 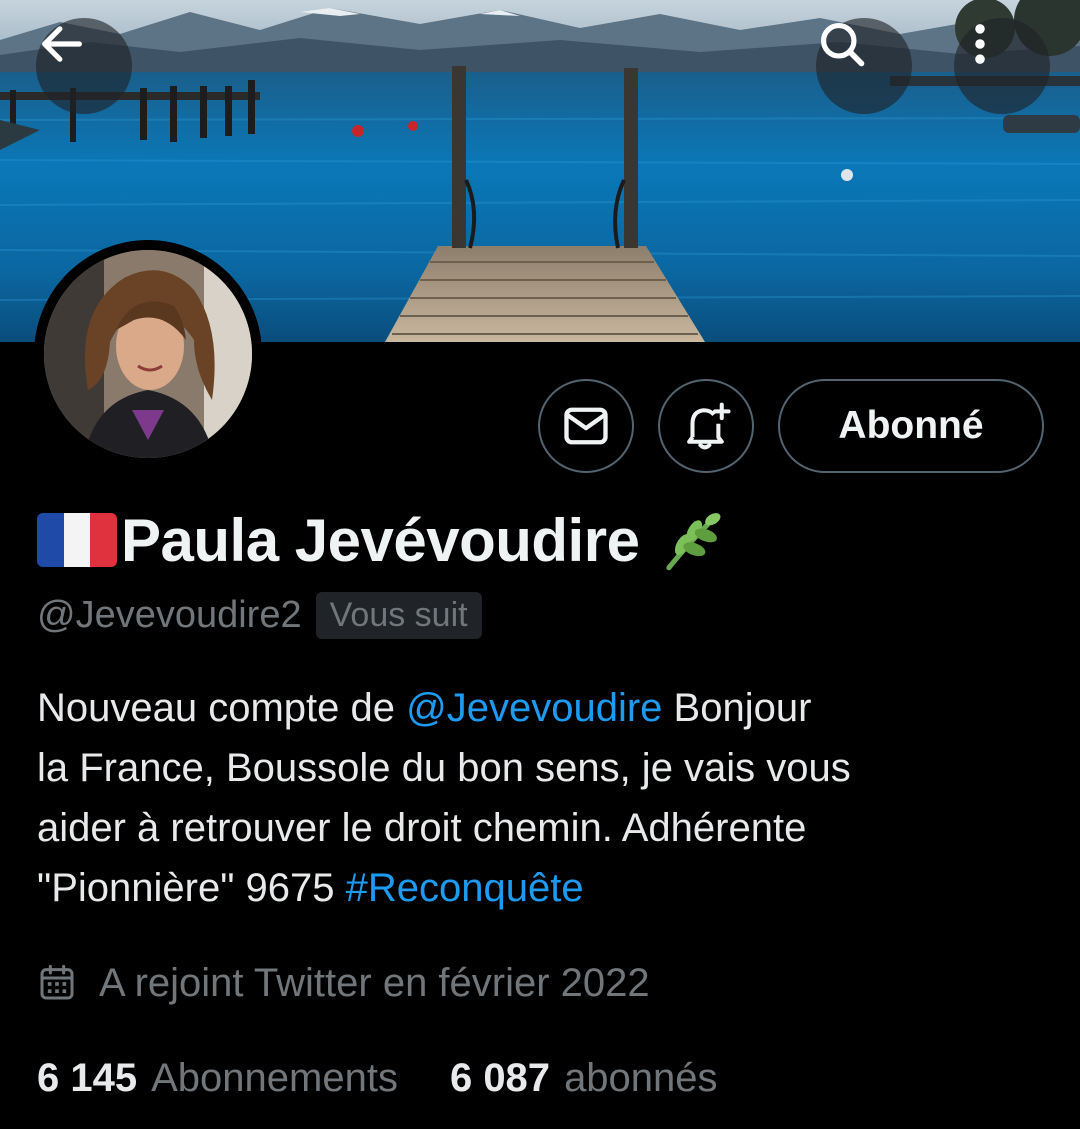 I want to click on bio-hashtag-link: #Reconquête, so click(x=465, y=888).